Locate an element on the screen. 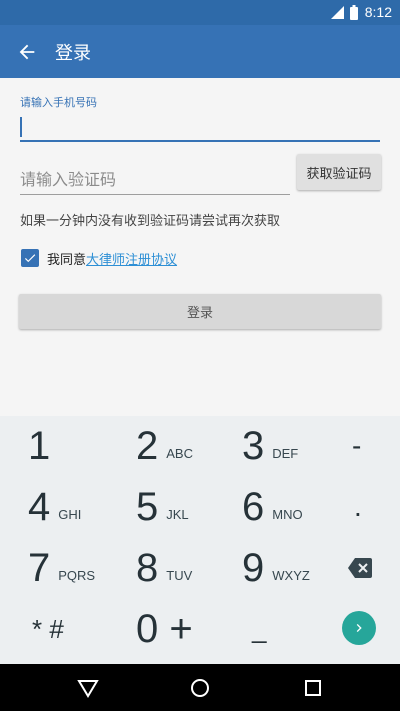 This screenshot has width=400, height=711. key-digit: - is located at coordinates (357, 445).